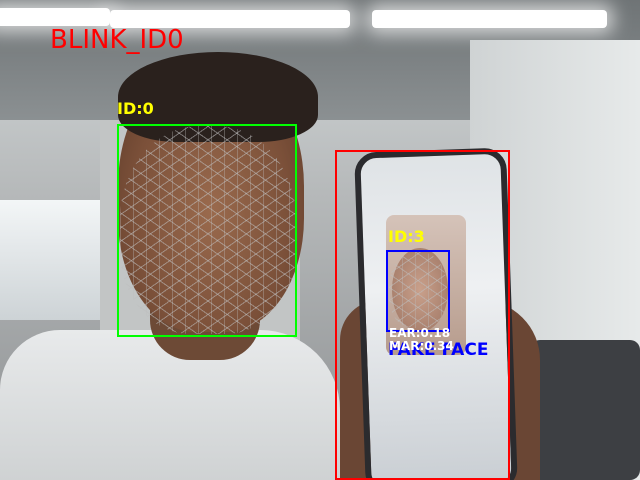 The width and height of the screenshot is (640, 480). I want to click on face-box-id0, so click(207, 230).